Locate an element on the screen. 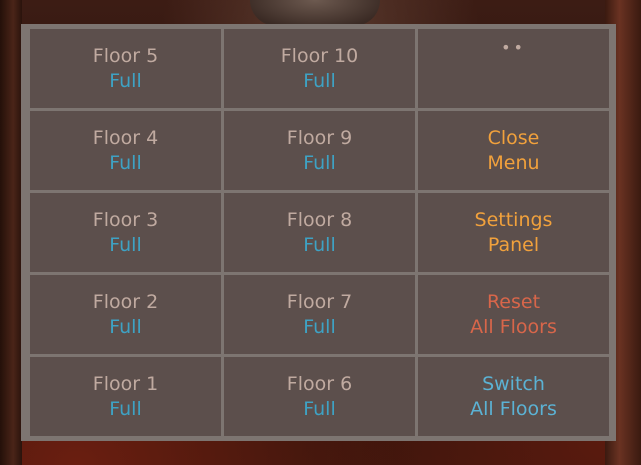 This screenshot has width=641, height=465. reset-all-floors-button: Reset All Floors is located at coordinates (513, 314).